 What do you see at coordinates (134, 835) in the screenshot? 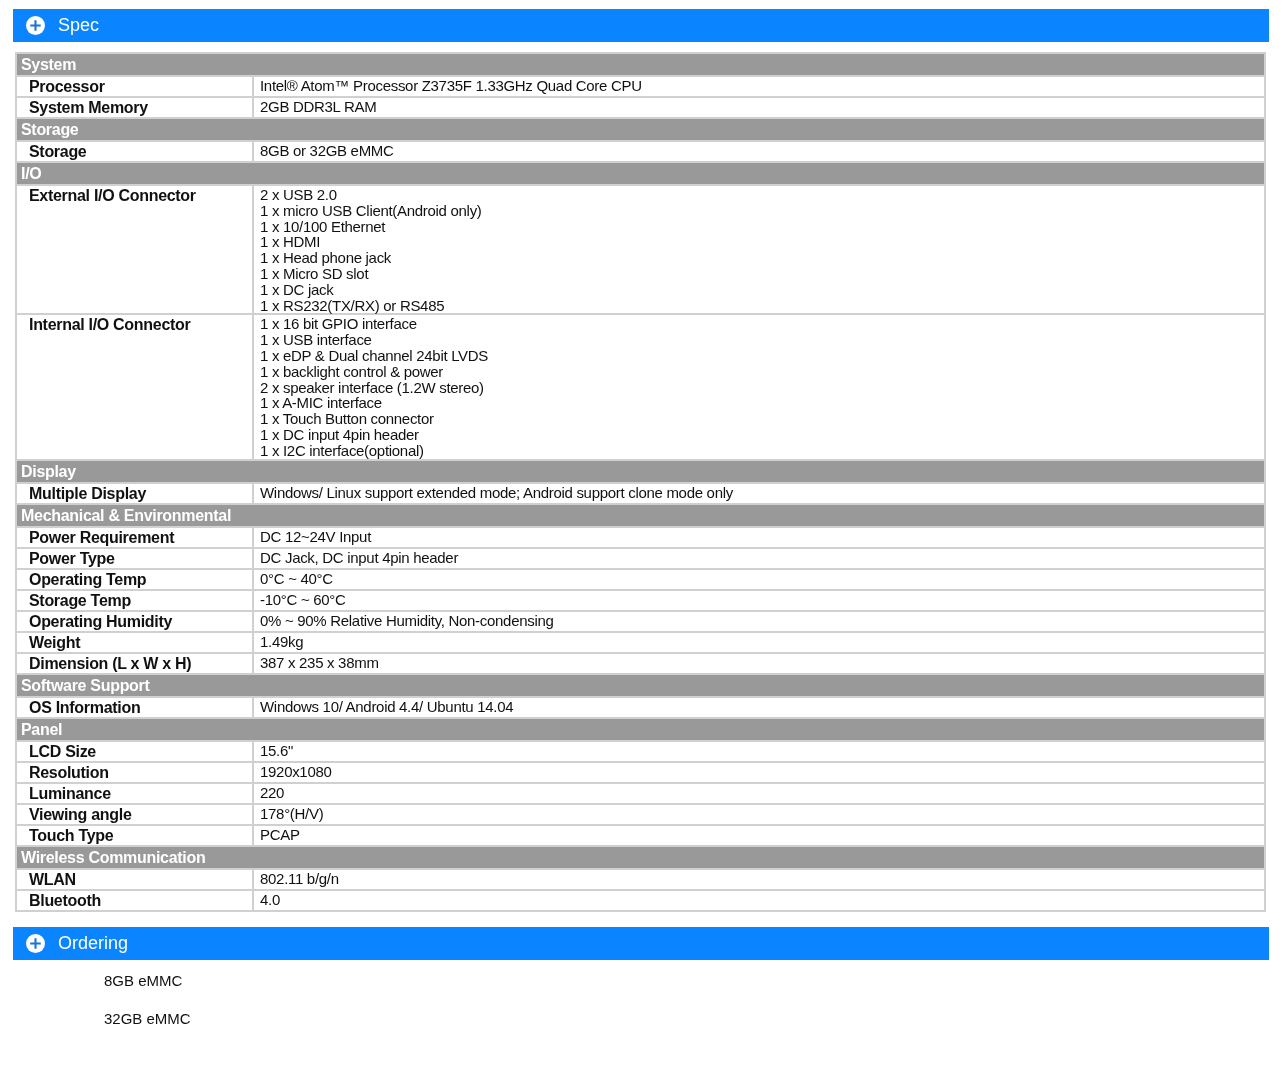
I see `spec-label: Touch Type` at bounding box center [134, 835].